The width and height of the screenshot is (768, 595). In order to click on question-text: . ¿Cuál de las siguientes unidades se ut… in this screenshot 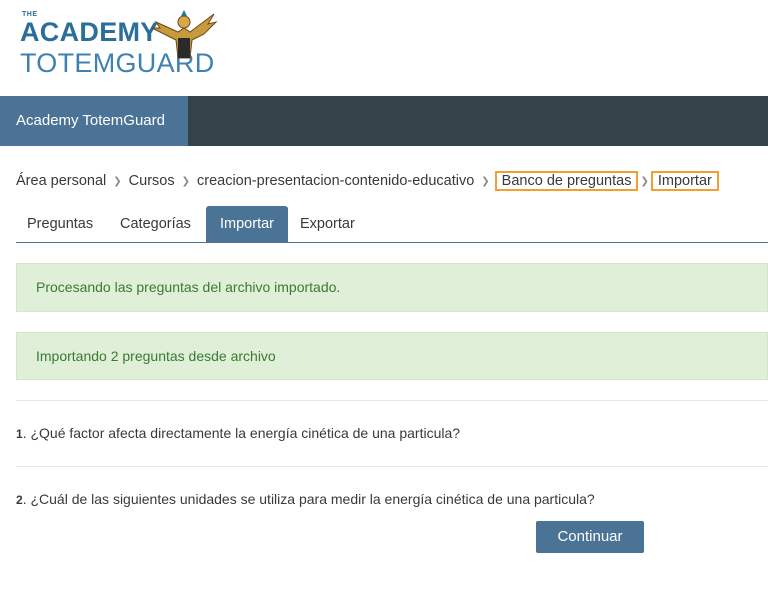, I will do `click(308, 499)`.